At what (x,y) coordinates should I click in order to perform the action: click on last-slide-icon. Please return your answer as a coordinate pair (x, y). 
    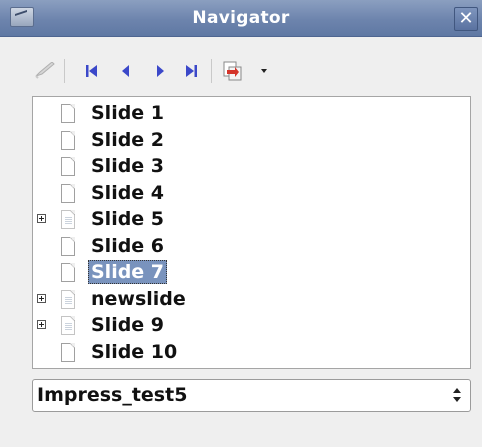
    Looking at the image, I should click on (191, 71).